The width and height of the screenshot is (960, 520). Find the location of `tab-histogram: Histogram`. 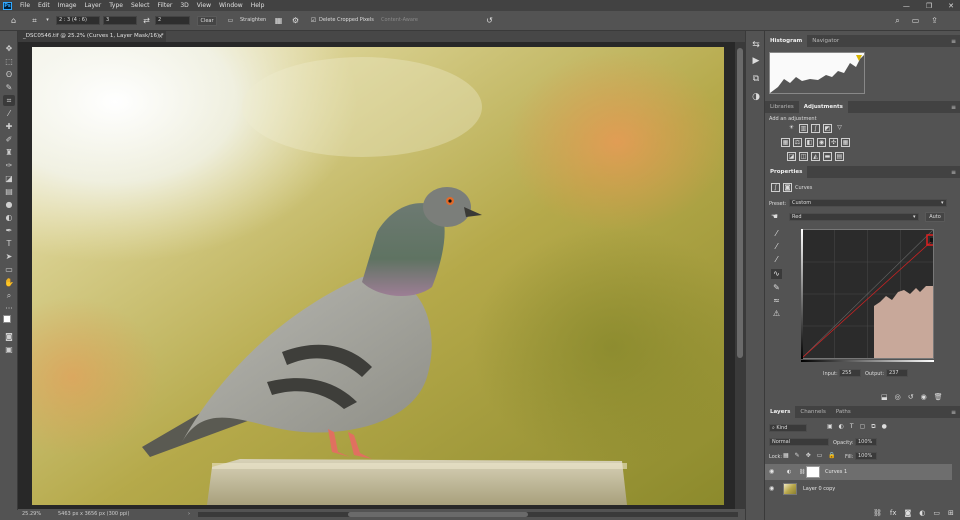

tab-histogram: Histogram is located at coordinates (786, 41).